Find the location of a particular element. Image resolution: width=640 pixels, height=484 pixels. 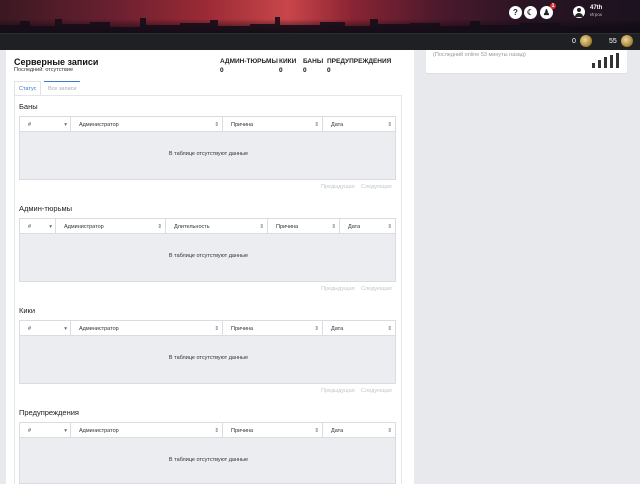

notification-glyph: ♟ is located at coordinates (546, 12).